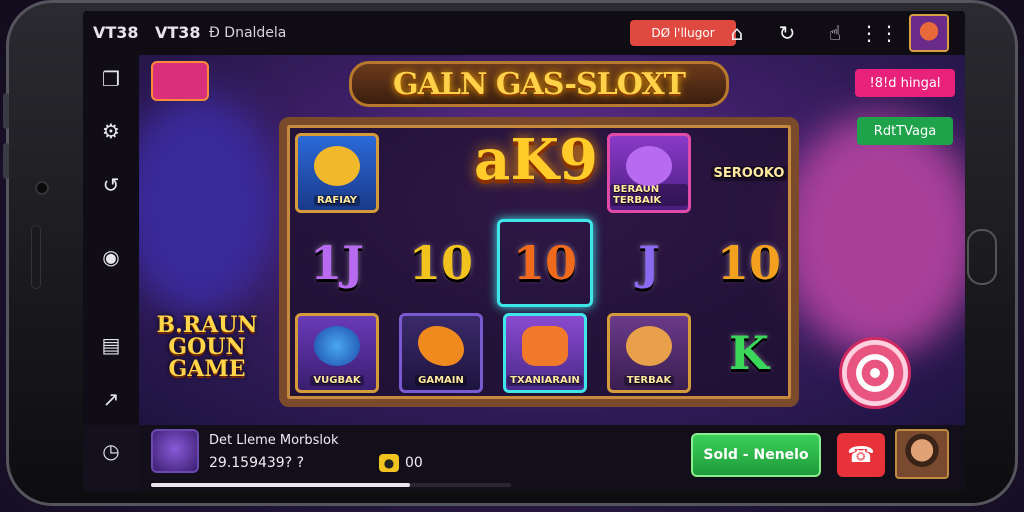 This screenshot has width=1024, height=512. I want to click on candy-icon, so click(875, 373).